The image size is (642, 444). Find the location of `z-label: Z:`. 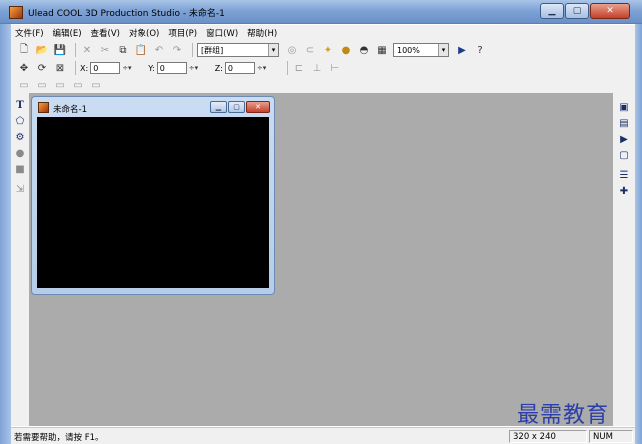

z-label: Z: is located at coordinates (218, 68).